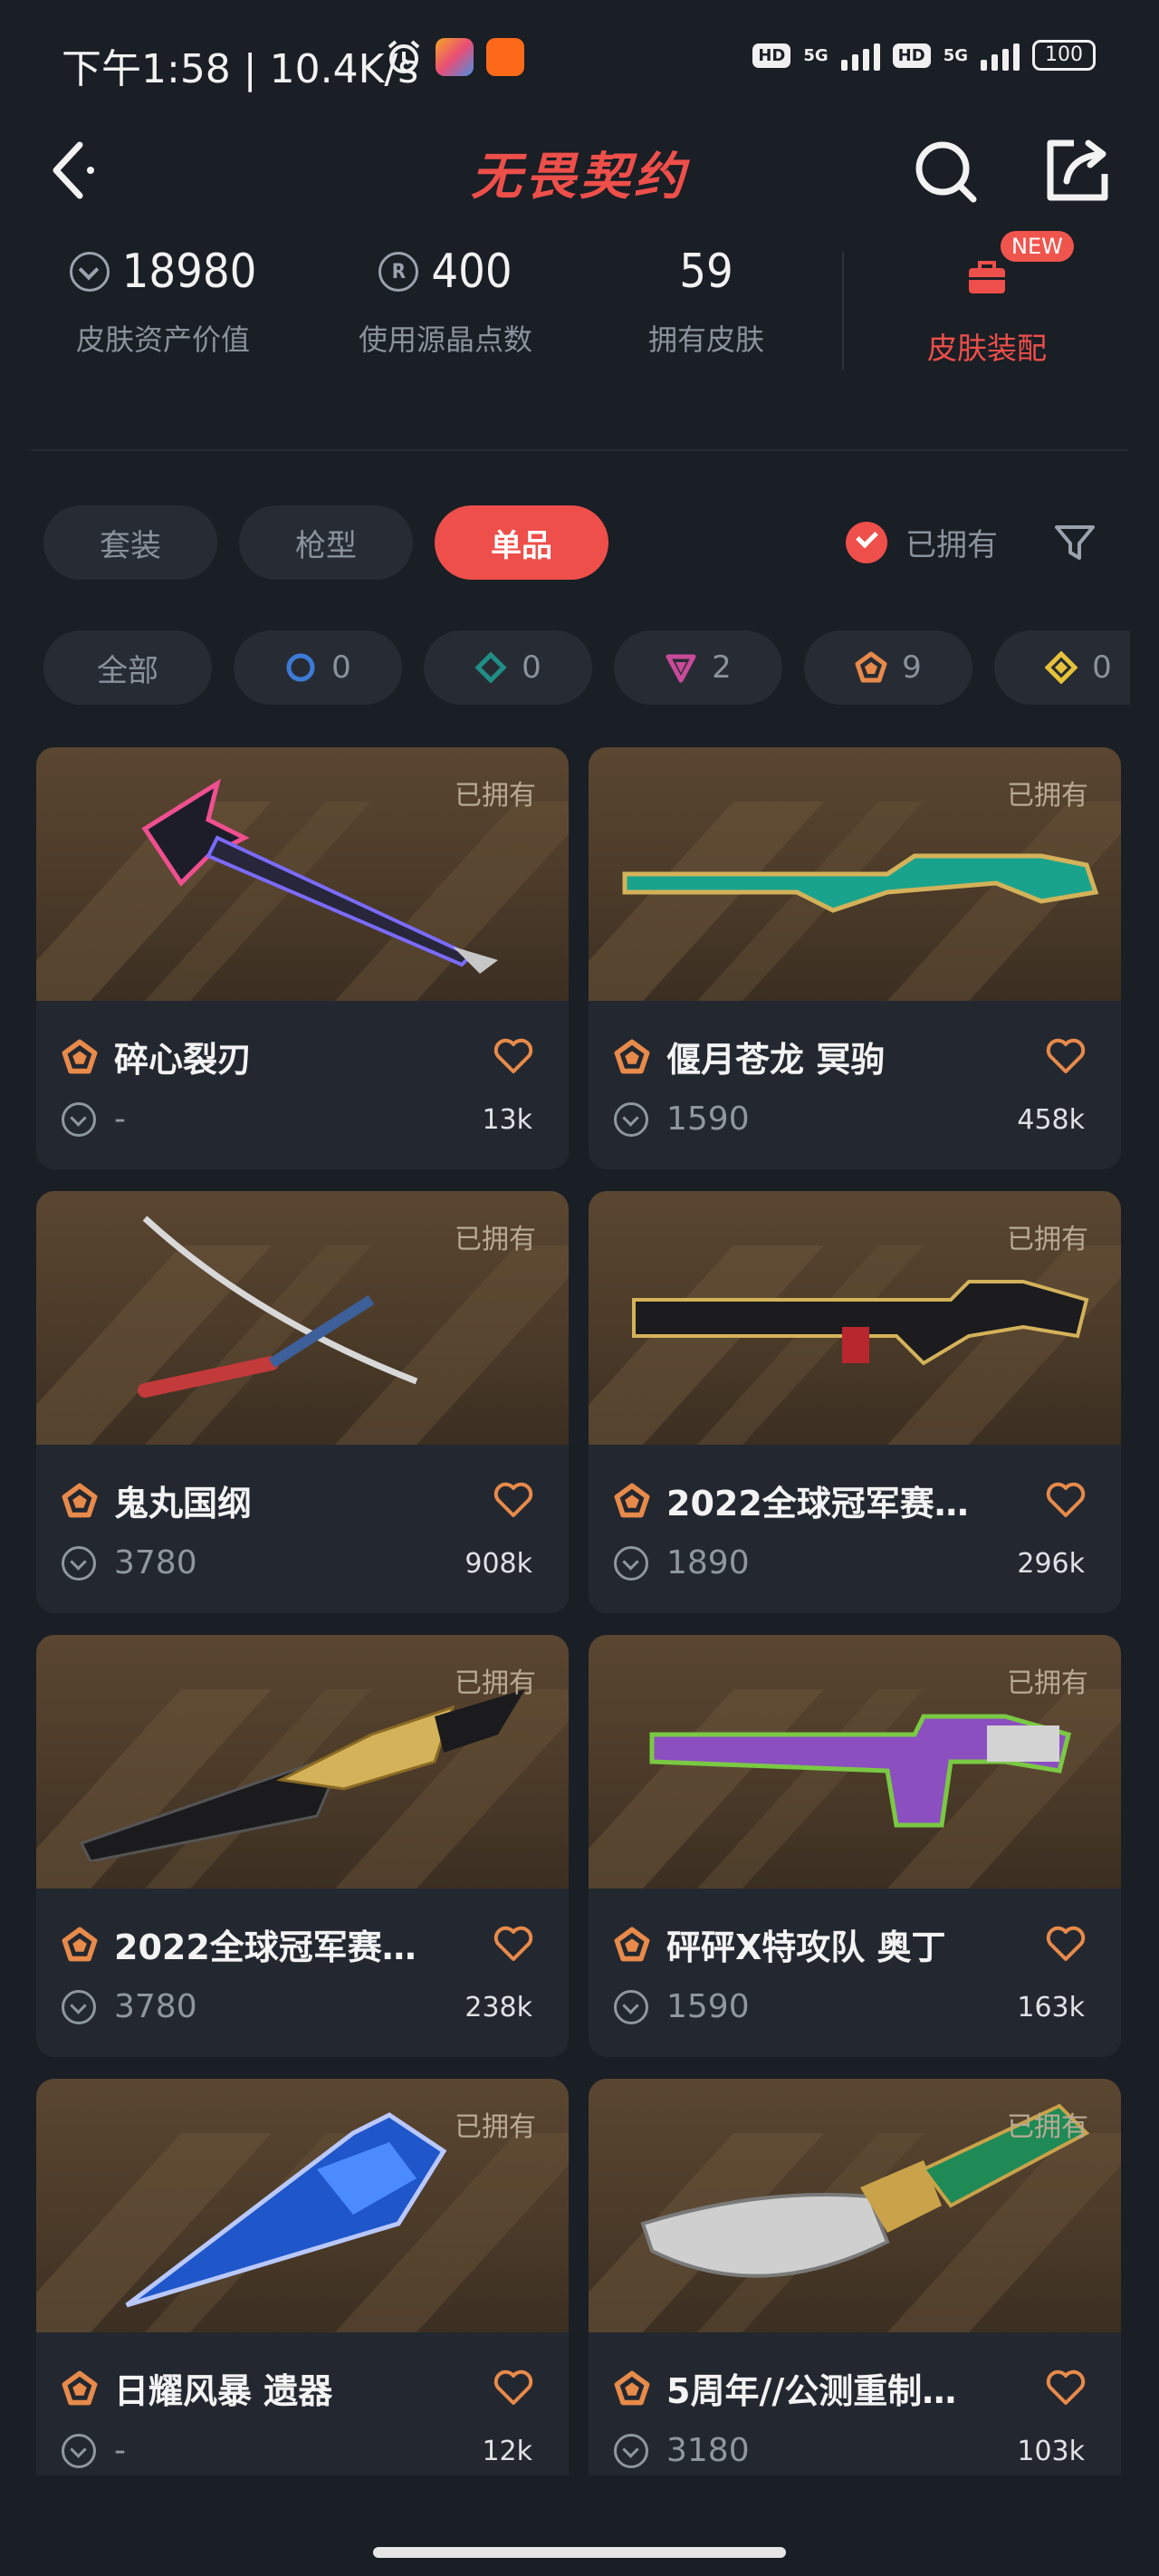 The width and height of the screenshot is (1159, 2576). I want to click on alarm-icon, so click(404, 56).